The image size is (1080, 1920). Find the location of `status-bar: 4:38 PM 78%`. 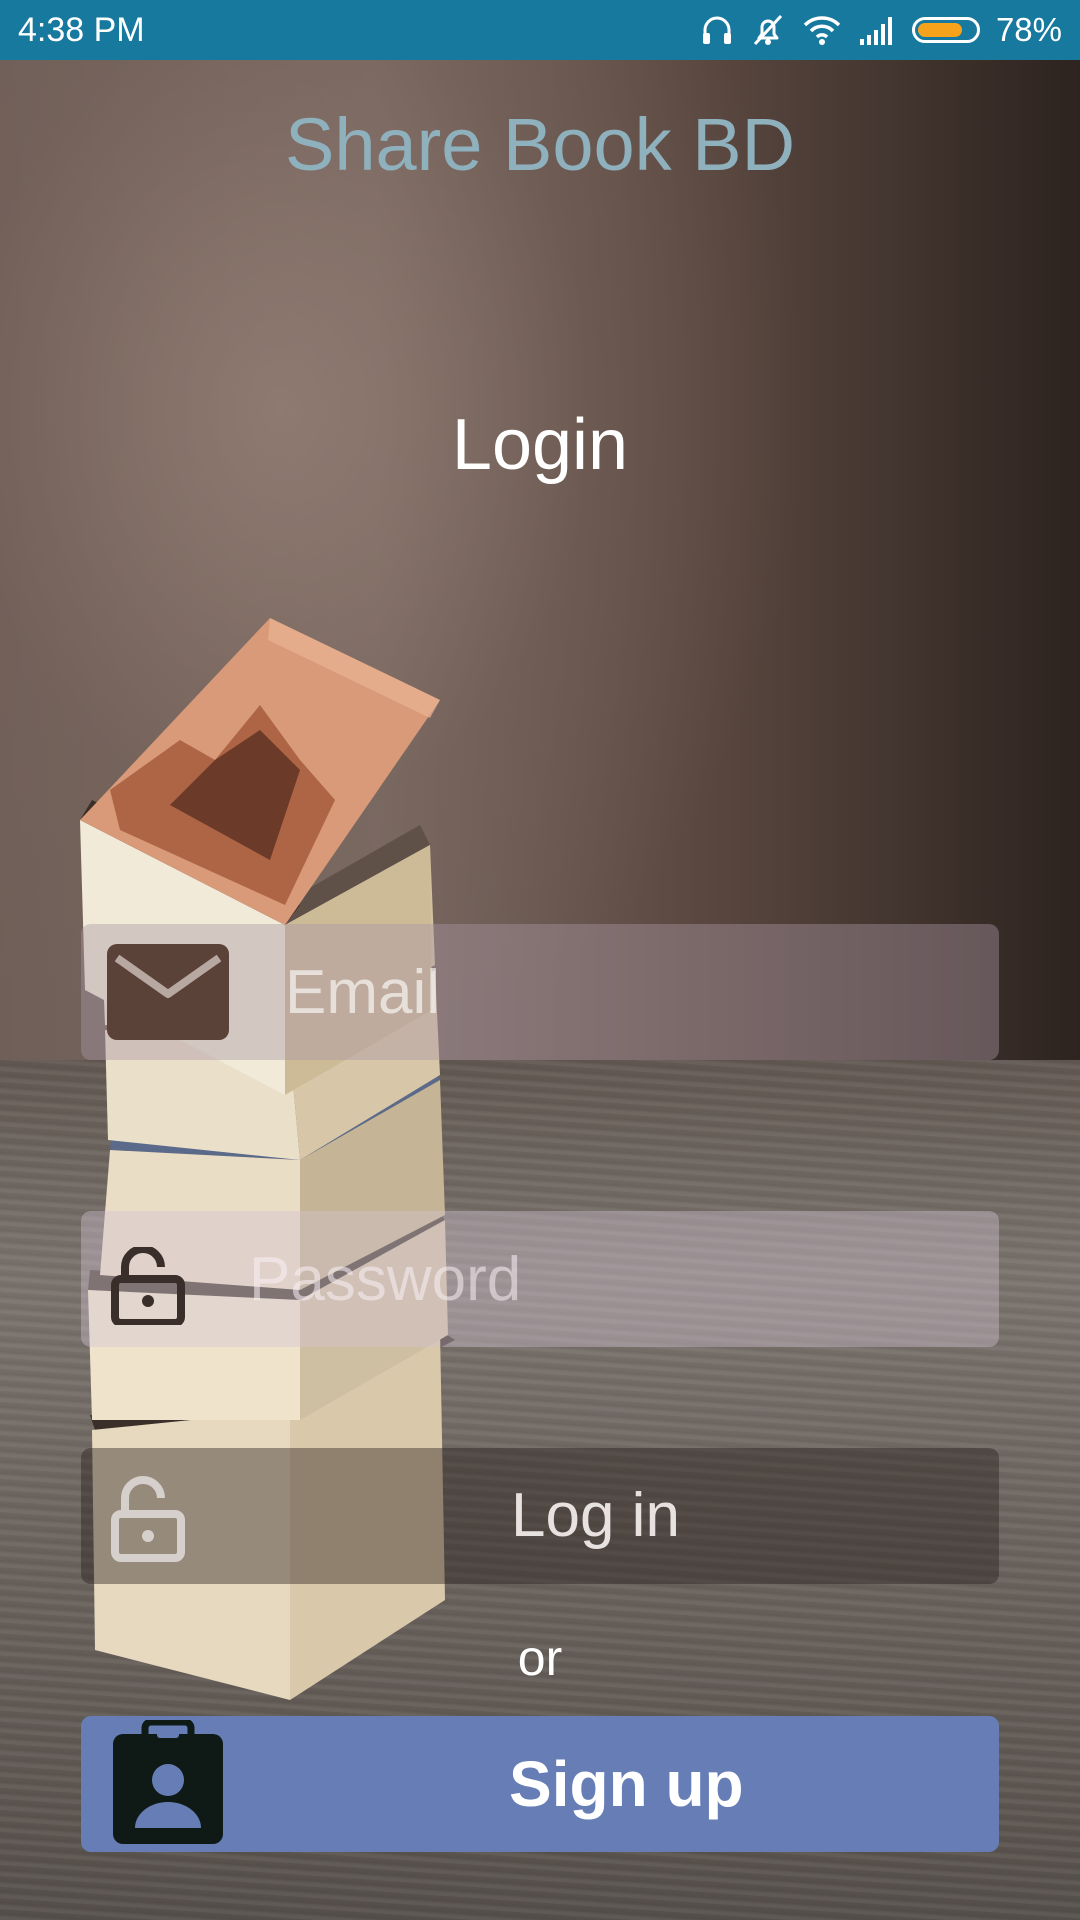

status-bar: 4:38 PM 78% is located at coordinates (540, 30).